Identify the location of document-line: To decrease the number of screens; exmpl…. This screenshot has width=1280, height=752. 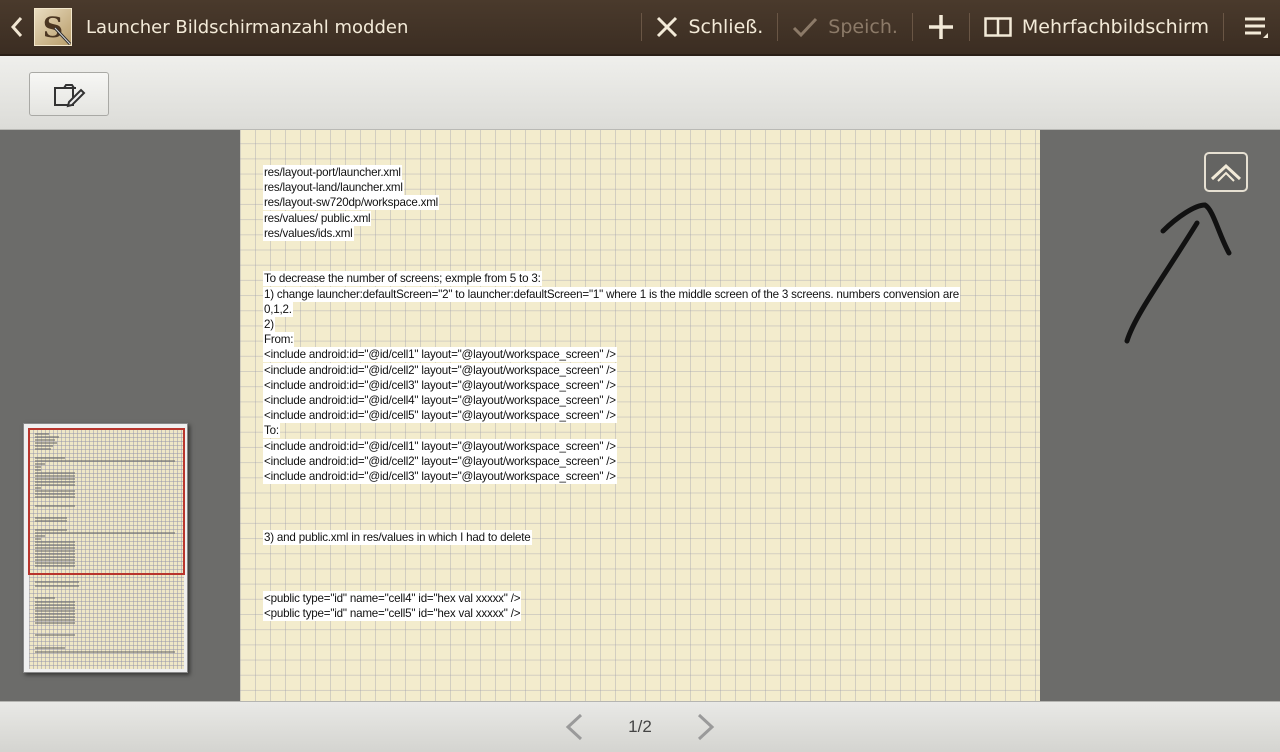
(634, 278).